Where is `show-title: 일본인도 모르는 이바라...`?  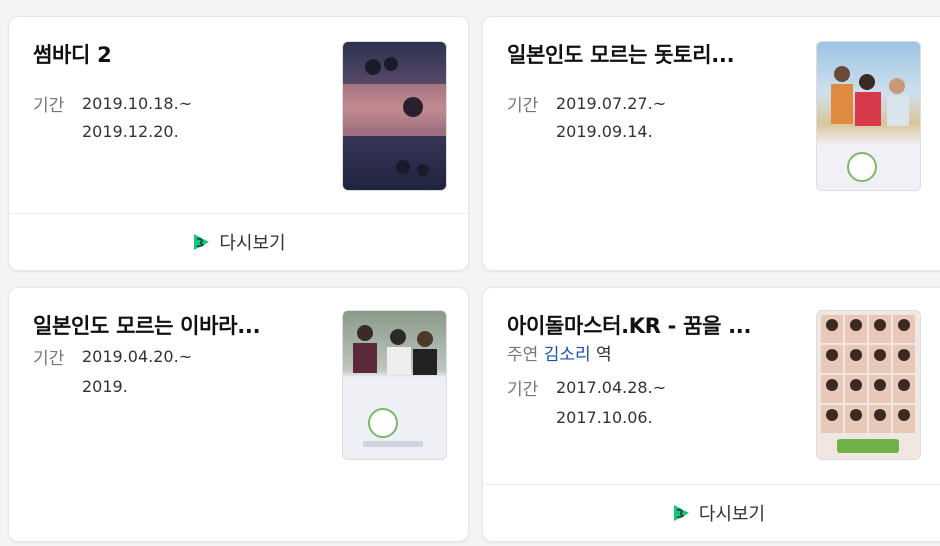
show-title: 일본인도 모르는 이바라... is located at coordinates (147, 325).